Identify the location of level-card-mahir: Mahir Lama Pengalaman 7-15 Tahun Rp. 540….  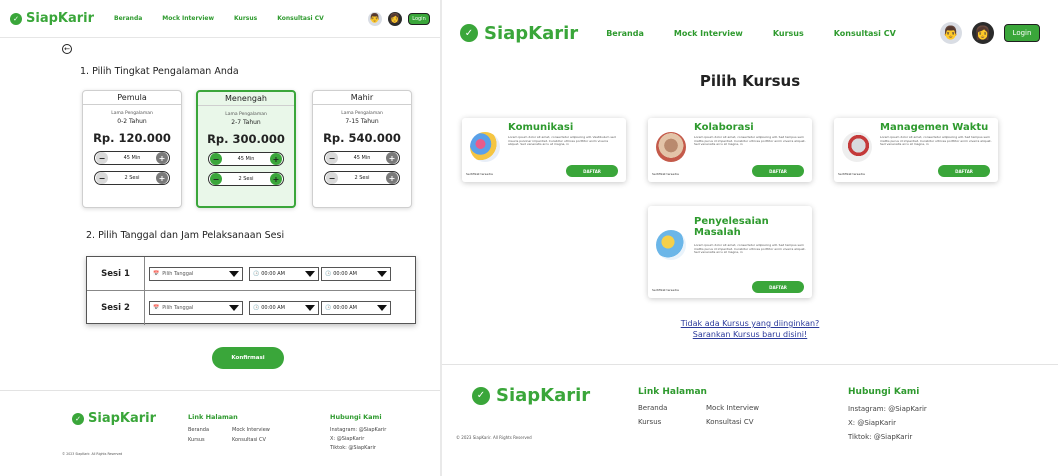
(362, 149).